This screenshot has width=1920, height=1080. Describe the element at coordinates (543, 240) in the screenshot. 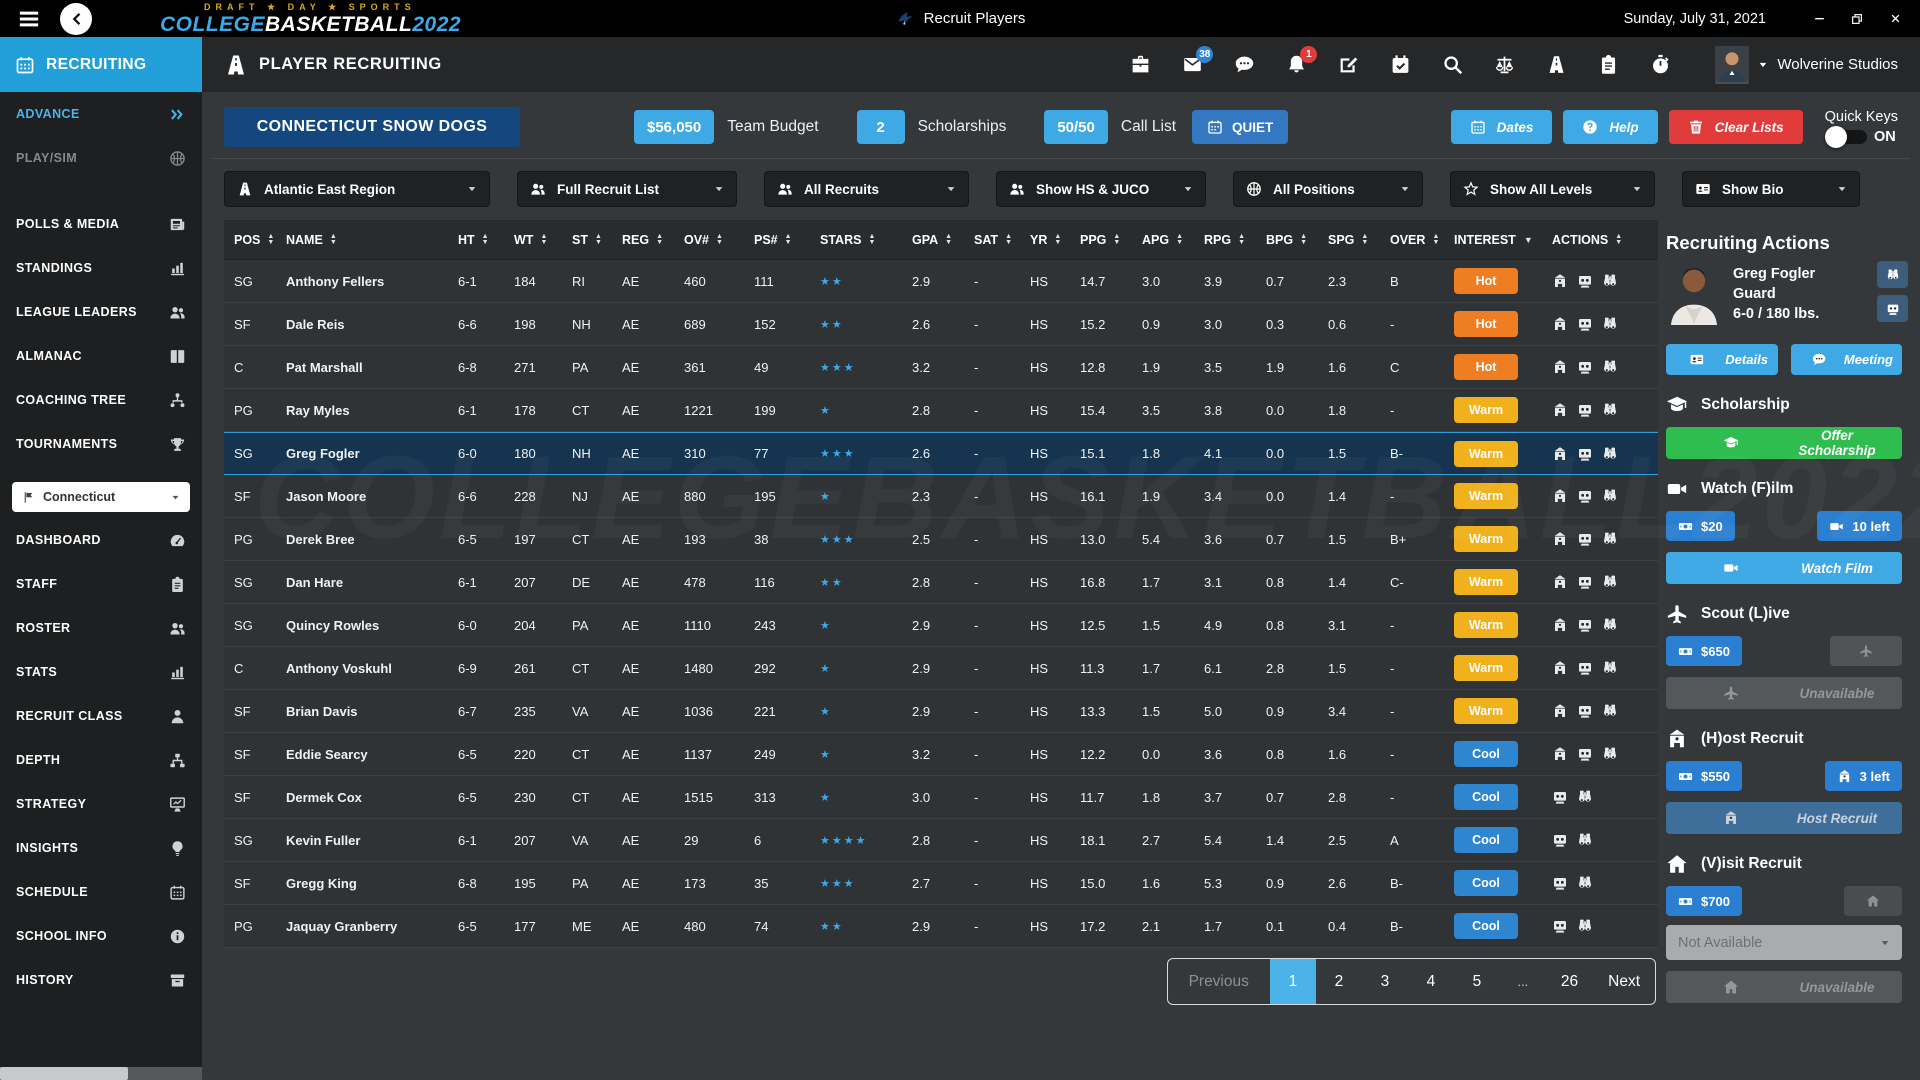

I see `column-header-wt: WT ▲ ▼` at that location.